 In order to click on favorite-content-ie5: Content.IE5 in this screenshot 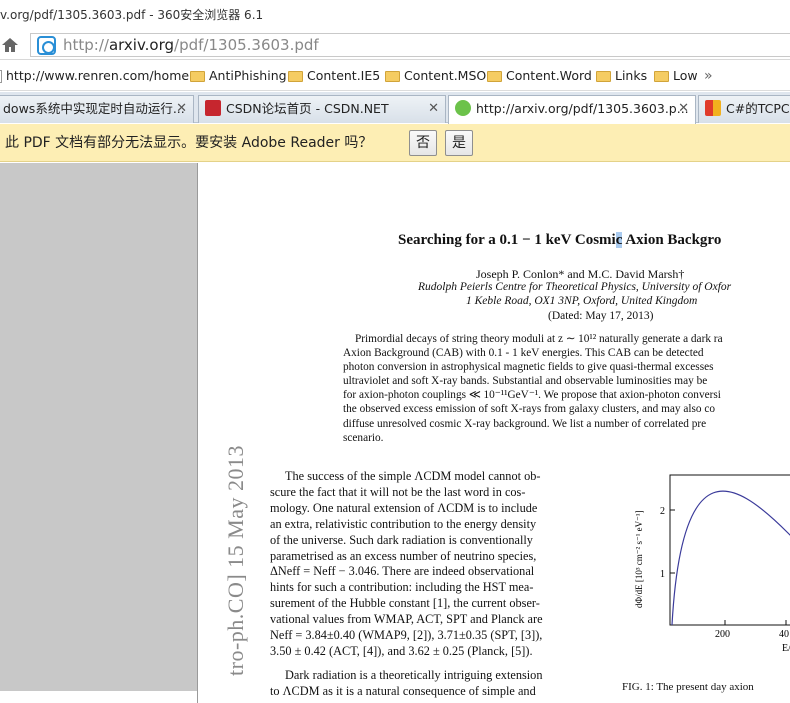, I will do `click(334, 75)`.